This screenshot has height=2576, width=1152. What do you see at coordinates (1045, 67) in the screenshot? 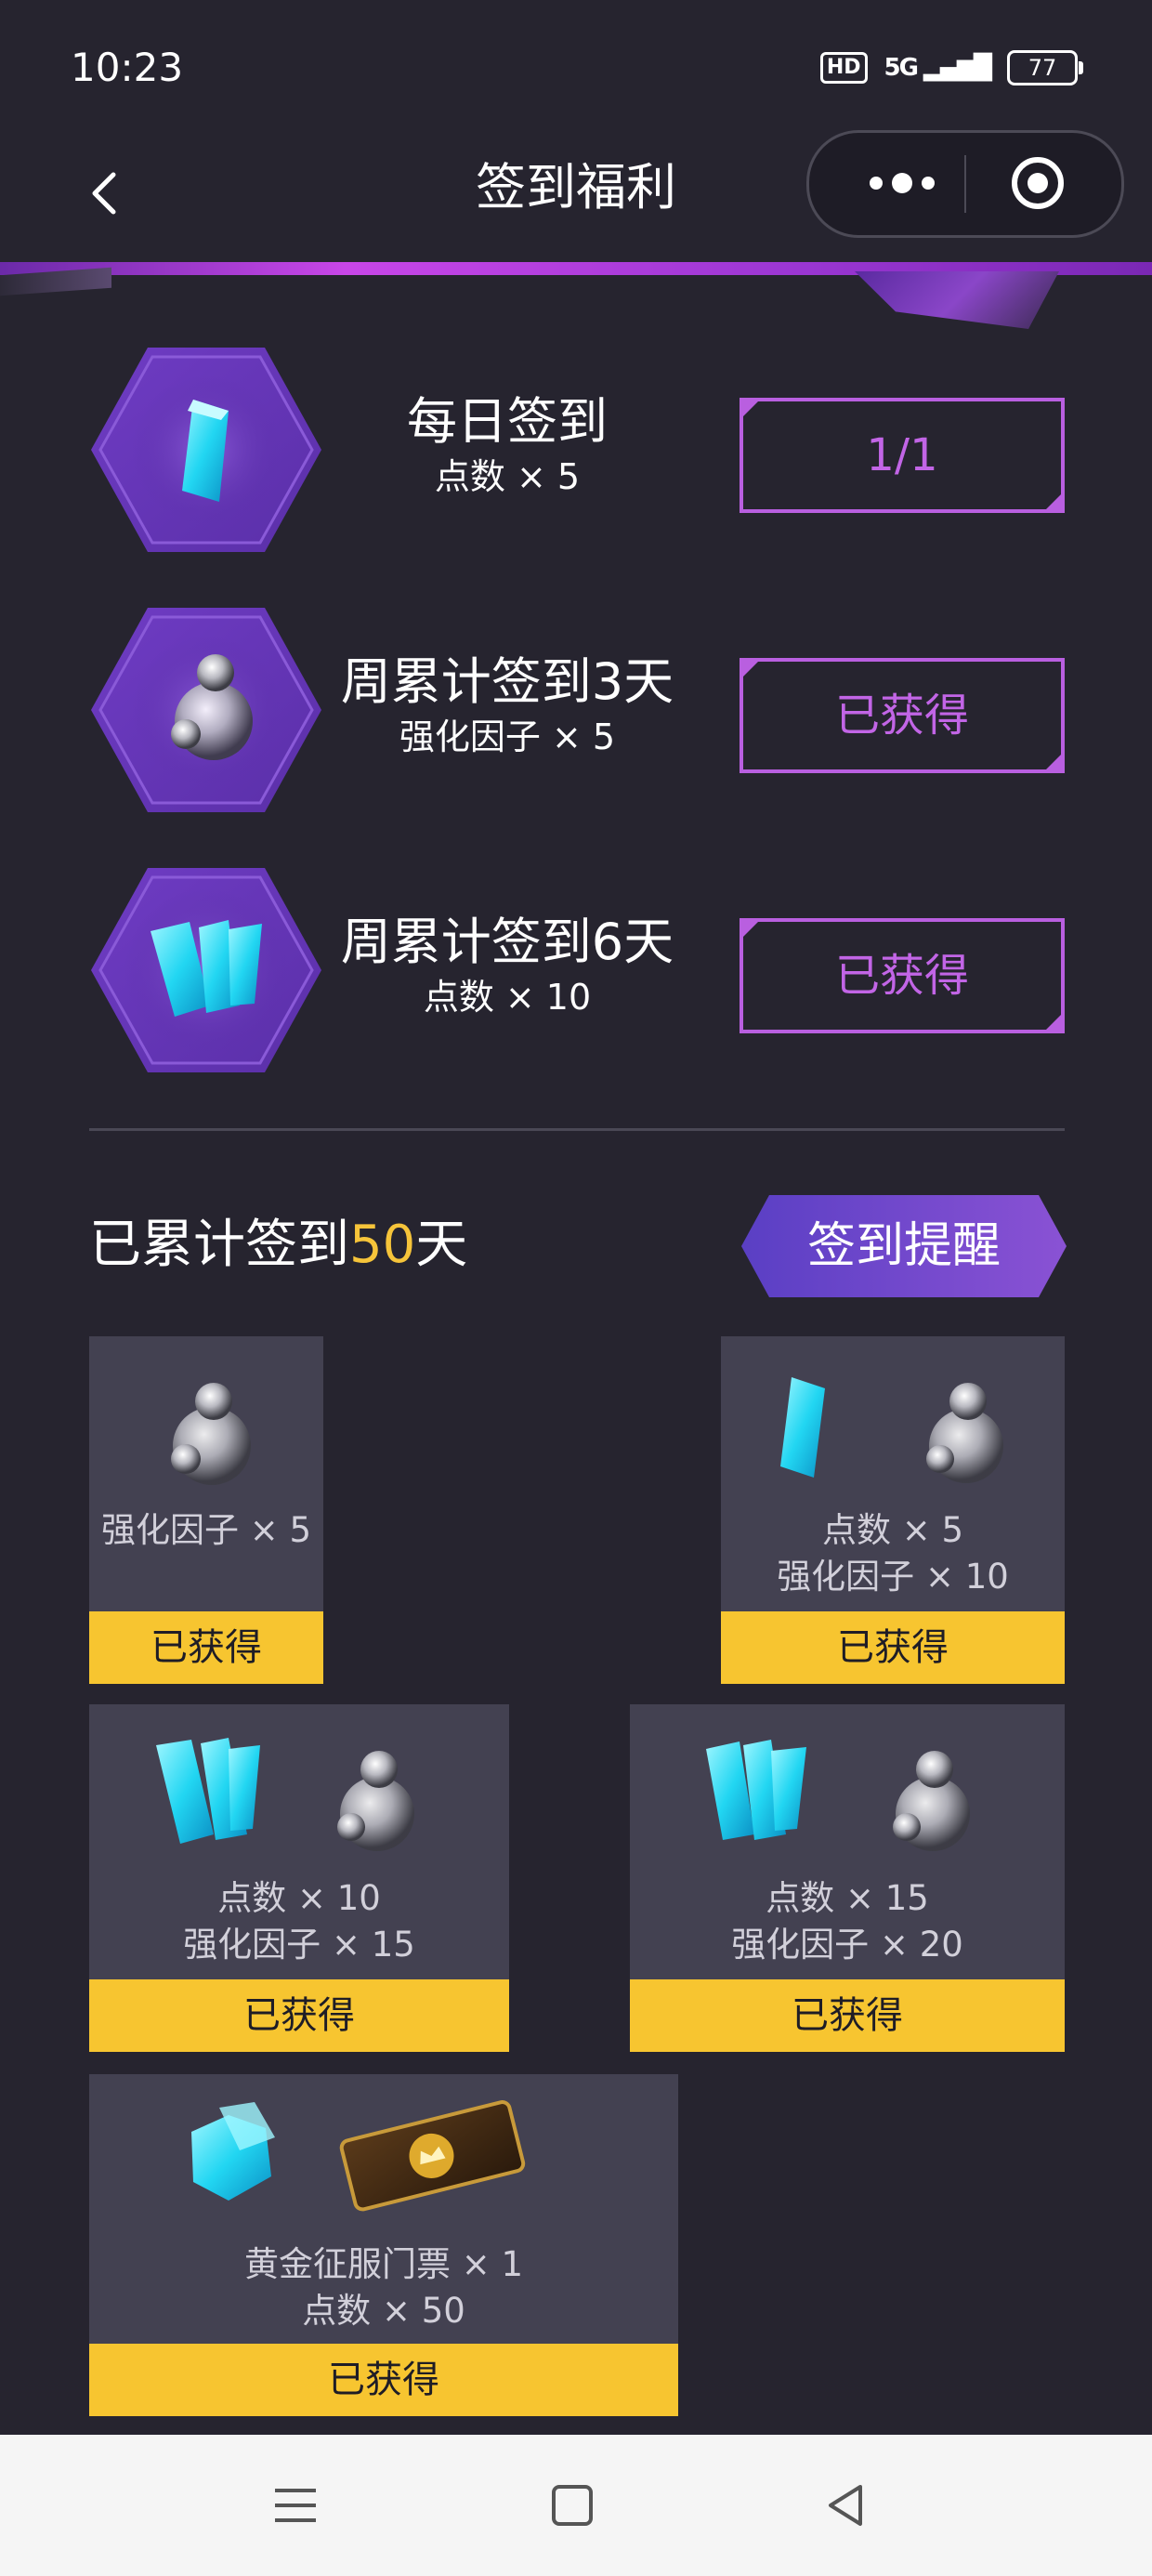
I see `battery-icon: 77` at bounding box center [1045, 67].